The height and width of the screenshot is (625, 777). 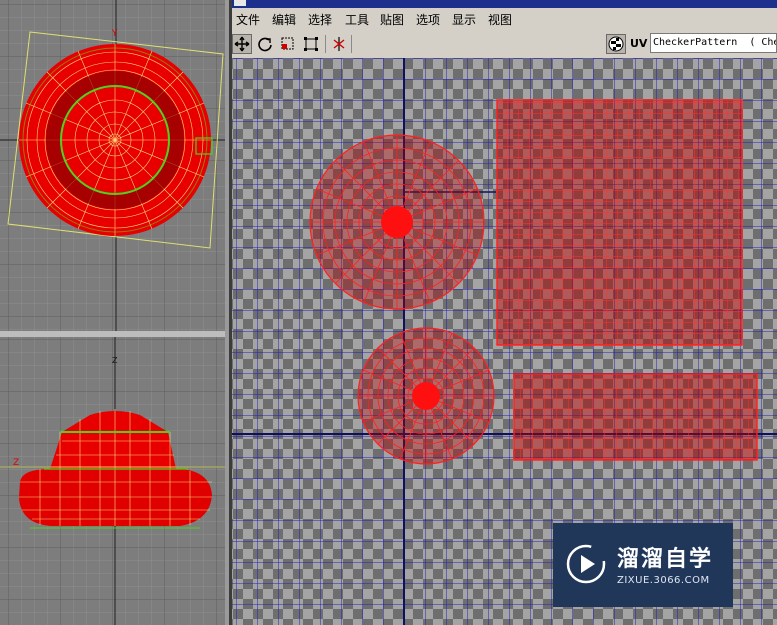 I want to click on freeform-tool-button, so click(x=311, y=44).